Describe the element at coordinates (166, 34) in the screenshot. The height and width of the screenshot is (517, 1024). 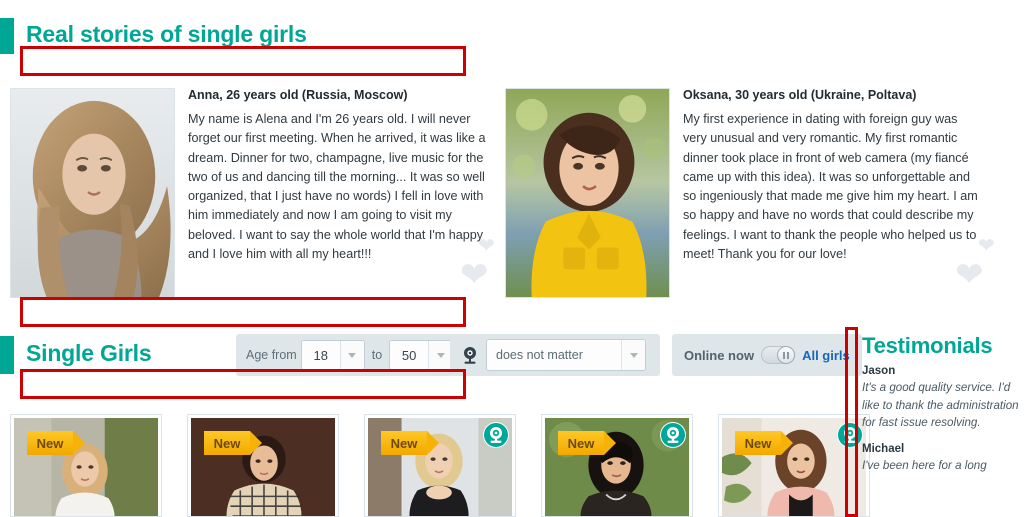
I see `page-title: Real stories of single girls` at that location.